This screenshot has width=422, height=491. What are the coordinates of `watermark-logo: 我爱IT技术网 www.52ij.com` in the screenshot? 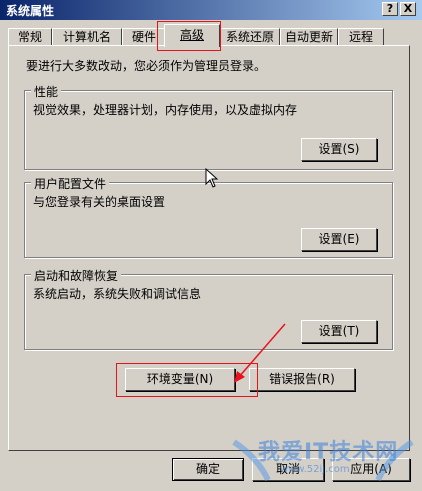 It's located at (323, 457).